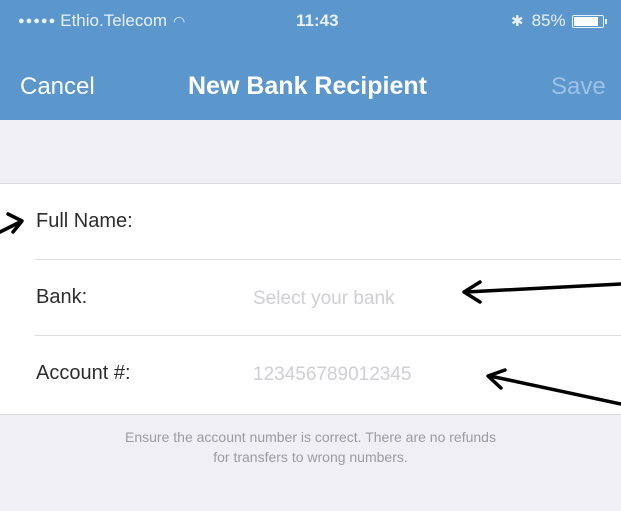 Image resolution: width=621 pixels, height=511 pixels. I want to click on cancel-button: Cancel, so click(57, 87).